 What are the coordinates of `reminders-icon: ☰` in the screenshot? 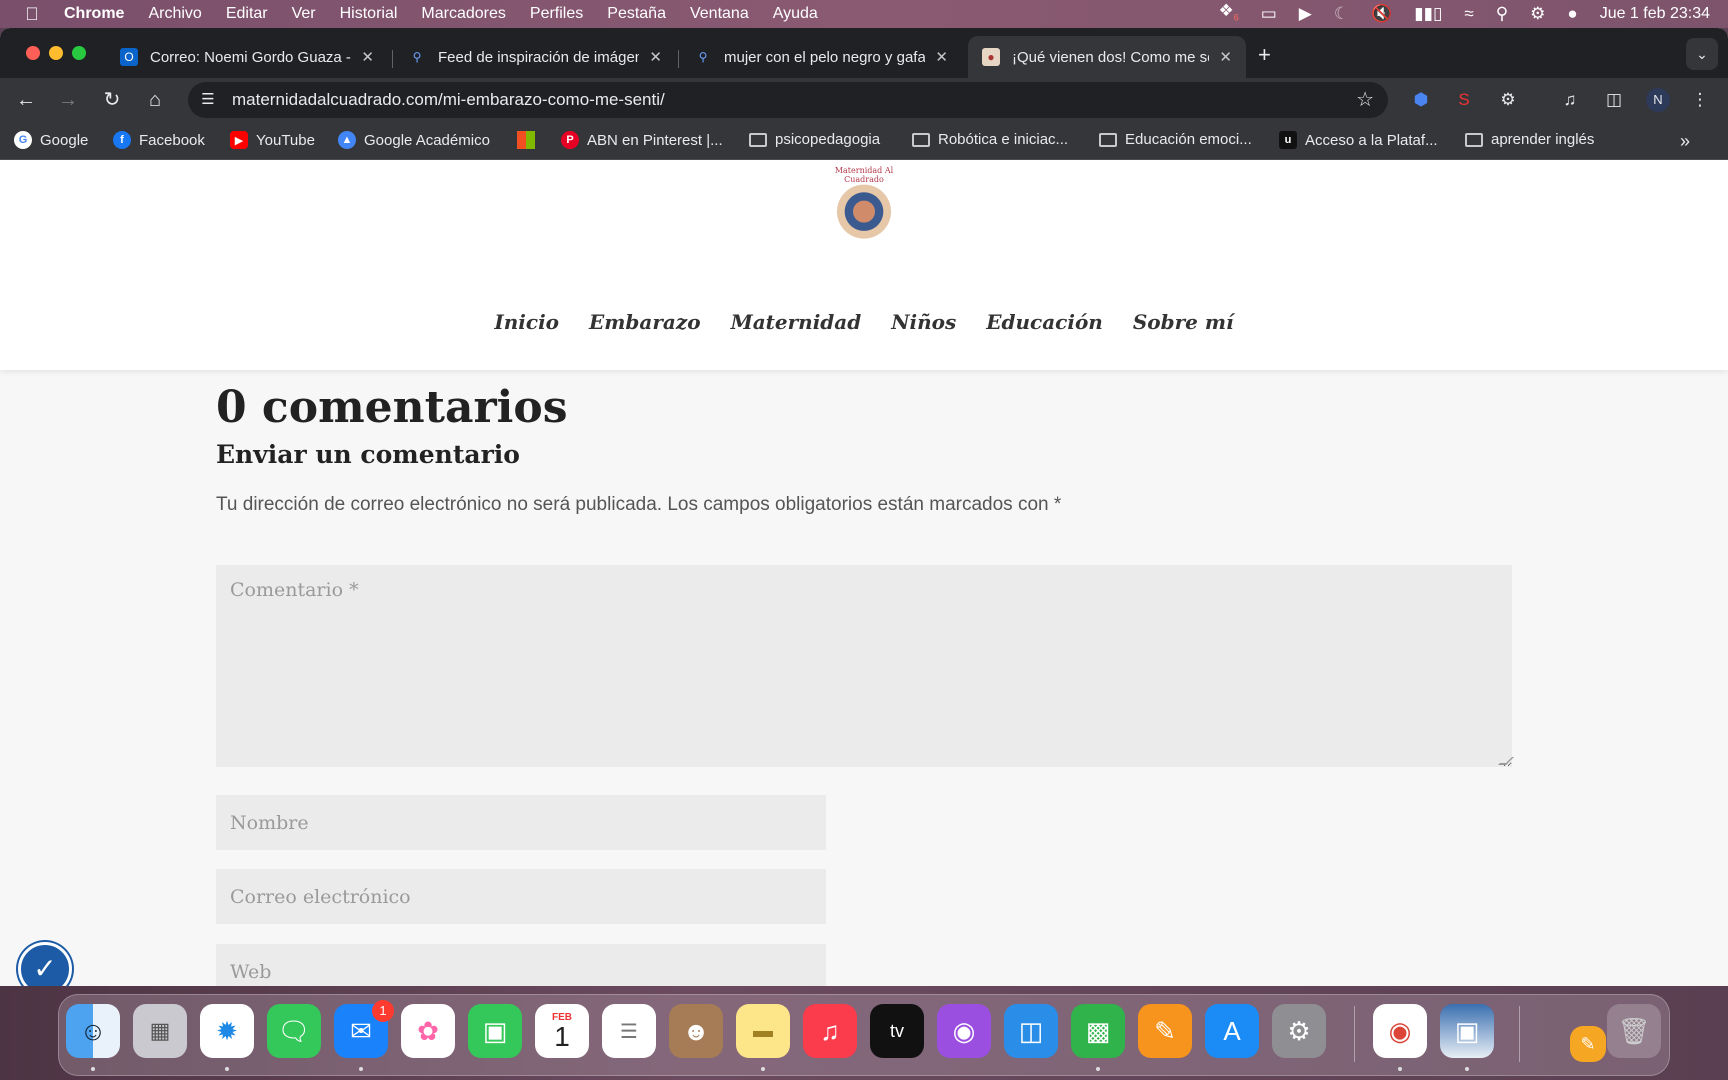 It's located at (629, 1031).